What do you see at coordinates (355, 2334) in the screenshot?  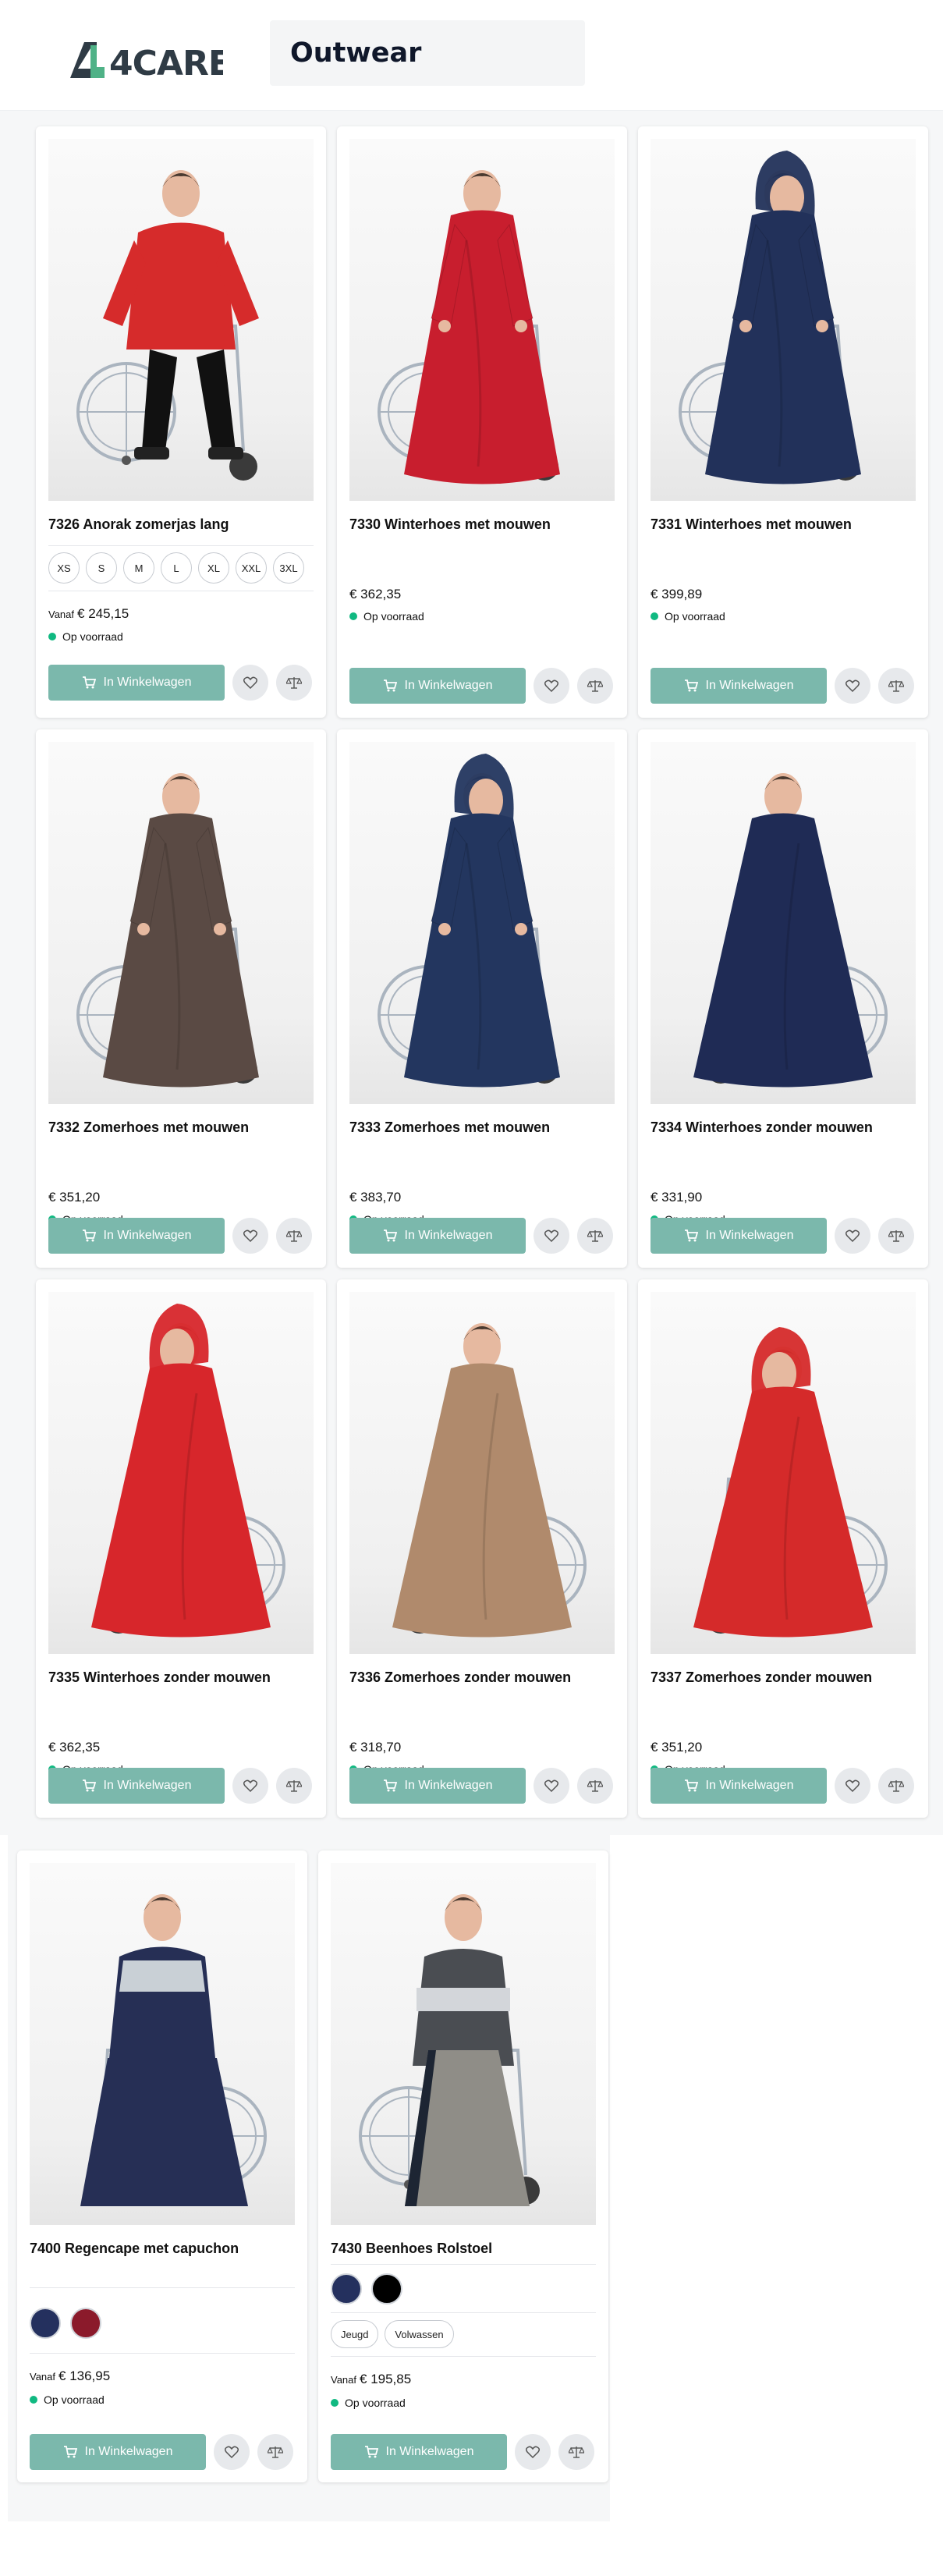 I see `size-option: Jeugd` at bounding box center [355, 2334].